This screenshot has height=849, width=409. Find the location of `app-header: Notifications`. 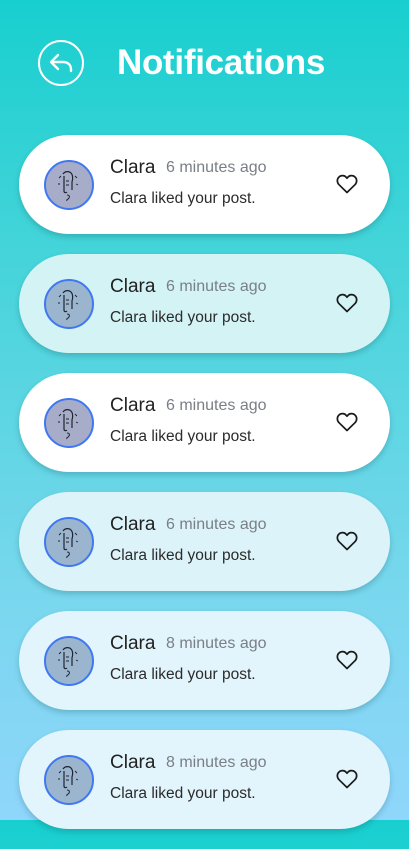

app-header: Notifications is located at coordinates (204, 62).